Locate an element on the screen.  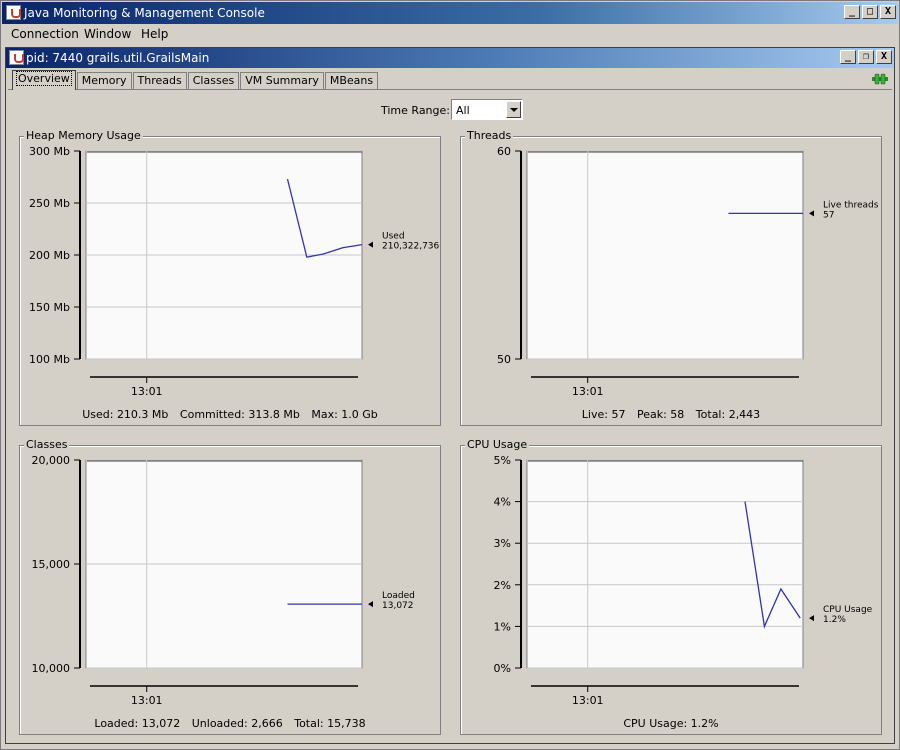
series-value-label: 57 is located at coordinates (828, 215).